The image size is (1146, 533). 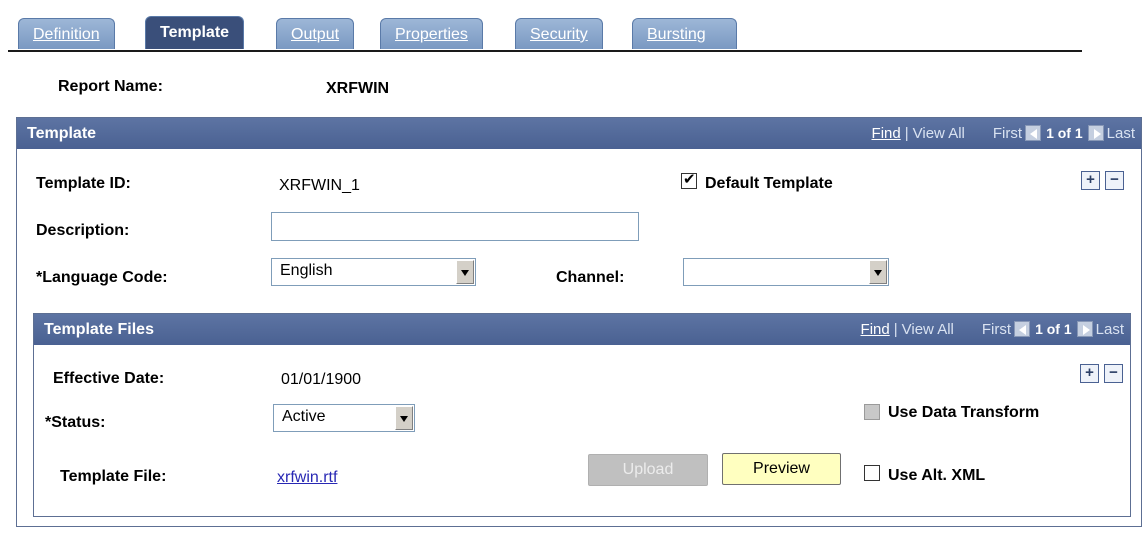 I want to click on language-code-label: *Language Code:, so click(x=102, y=277).